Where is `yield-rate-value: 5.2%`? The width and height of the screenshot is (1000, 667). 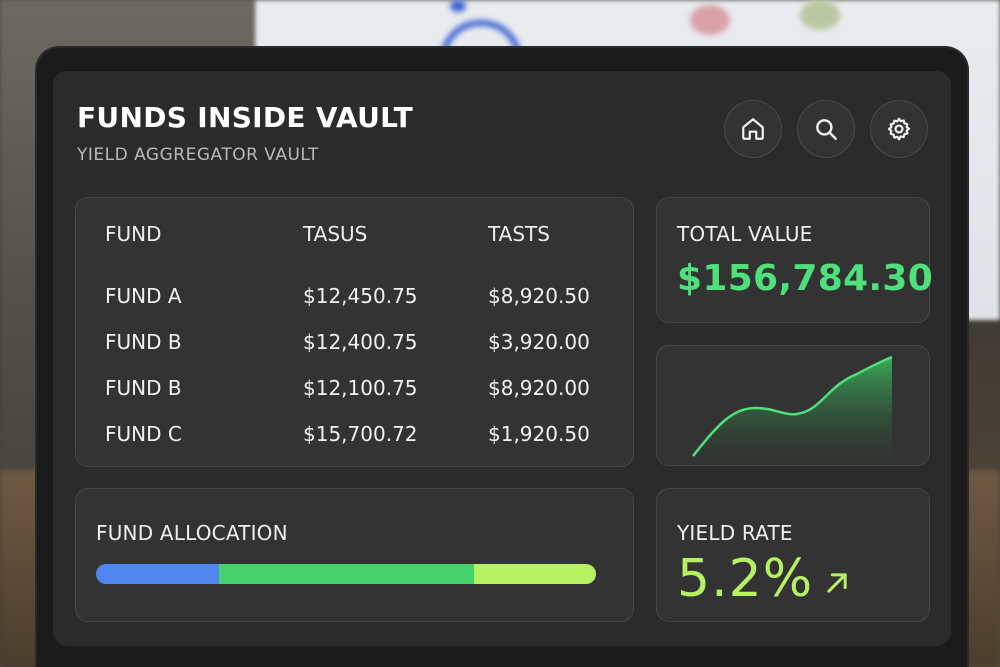 yield-rate-value: 5.2% is located at coordinates (745, 579).